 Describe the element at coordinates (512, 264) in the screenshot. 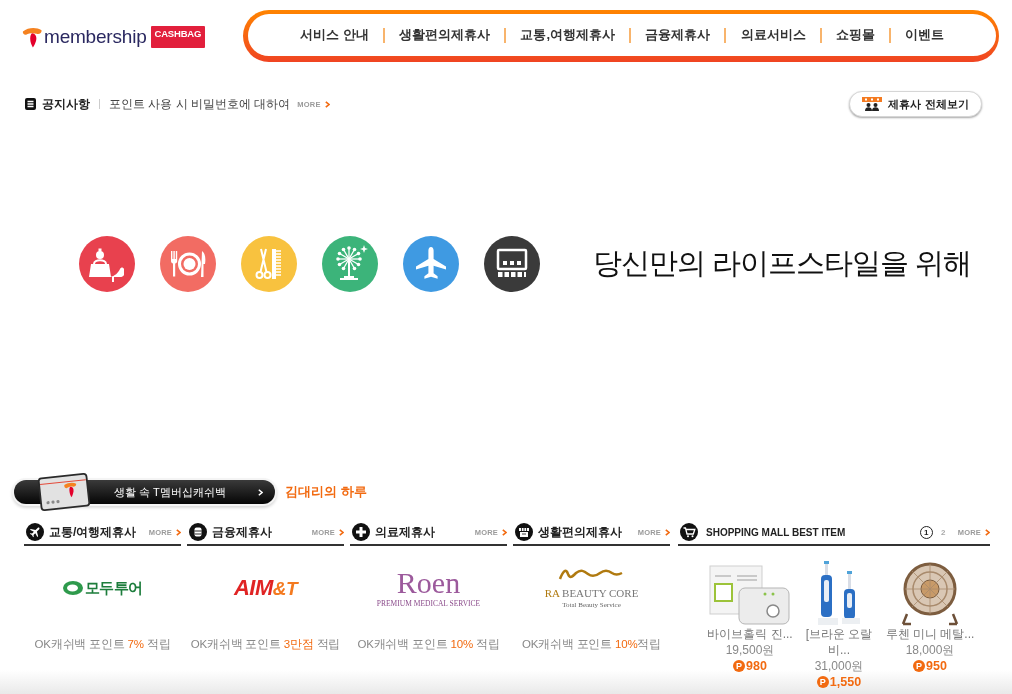

I see `screen-icon` at that location.